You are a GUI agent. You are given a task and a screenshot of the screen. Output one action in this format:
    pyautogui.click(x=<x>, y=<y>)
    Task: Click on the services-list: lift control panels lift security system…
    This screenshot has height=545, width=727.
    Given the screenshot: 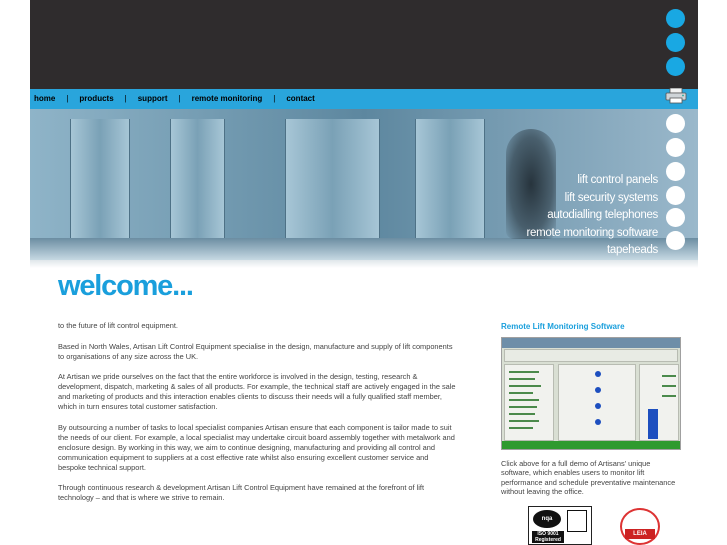 What is the action you would take?
    pyautogui.click(x=592, y=216)
    